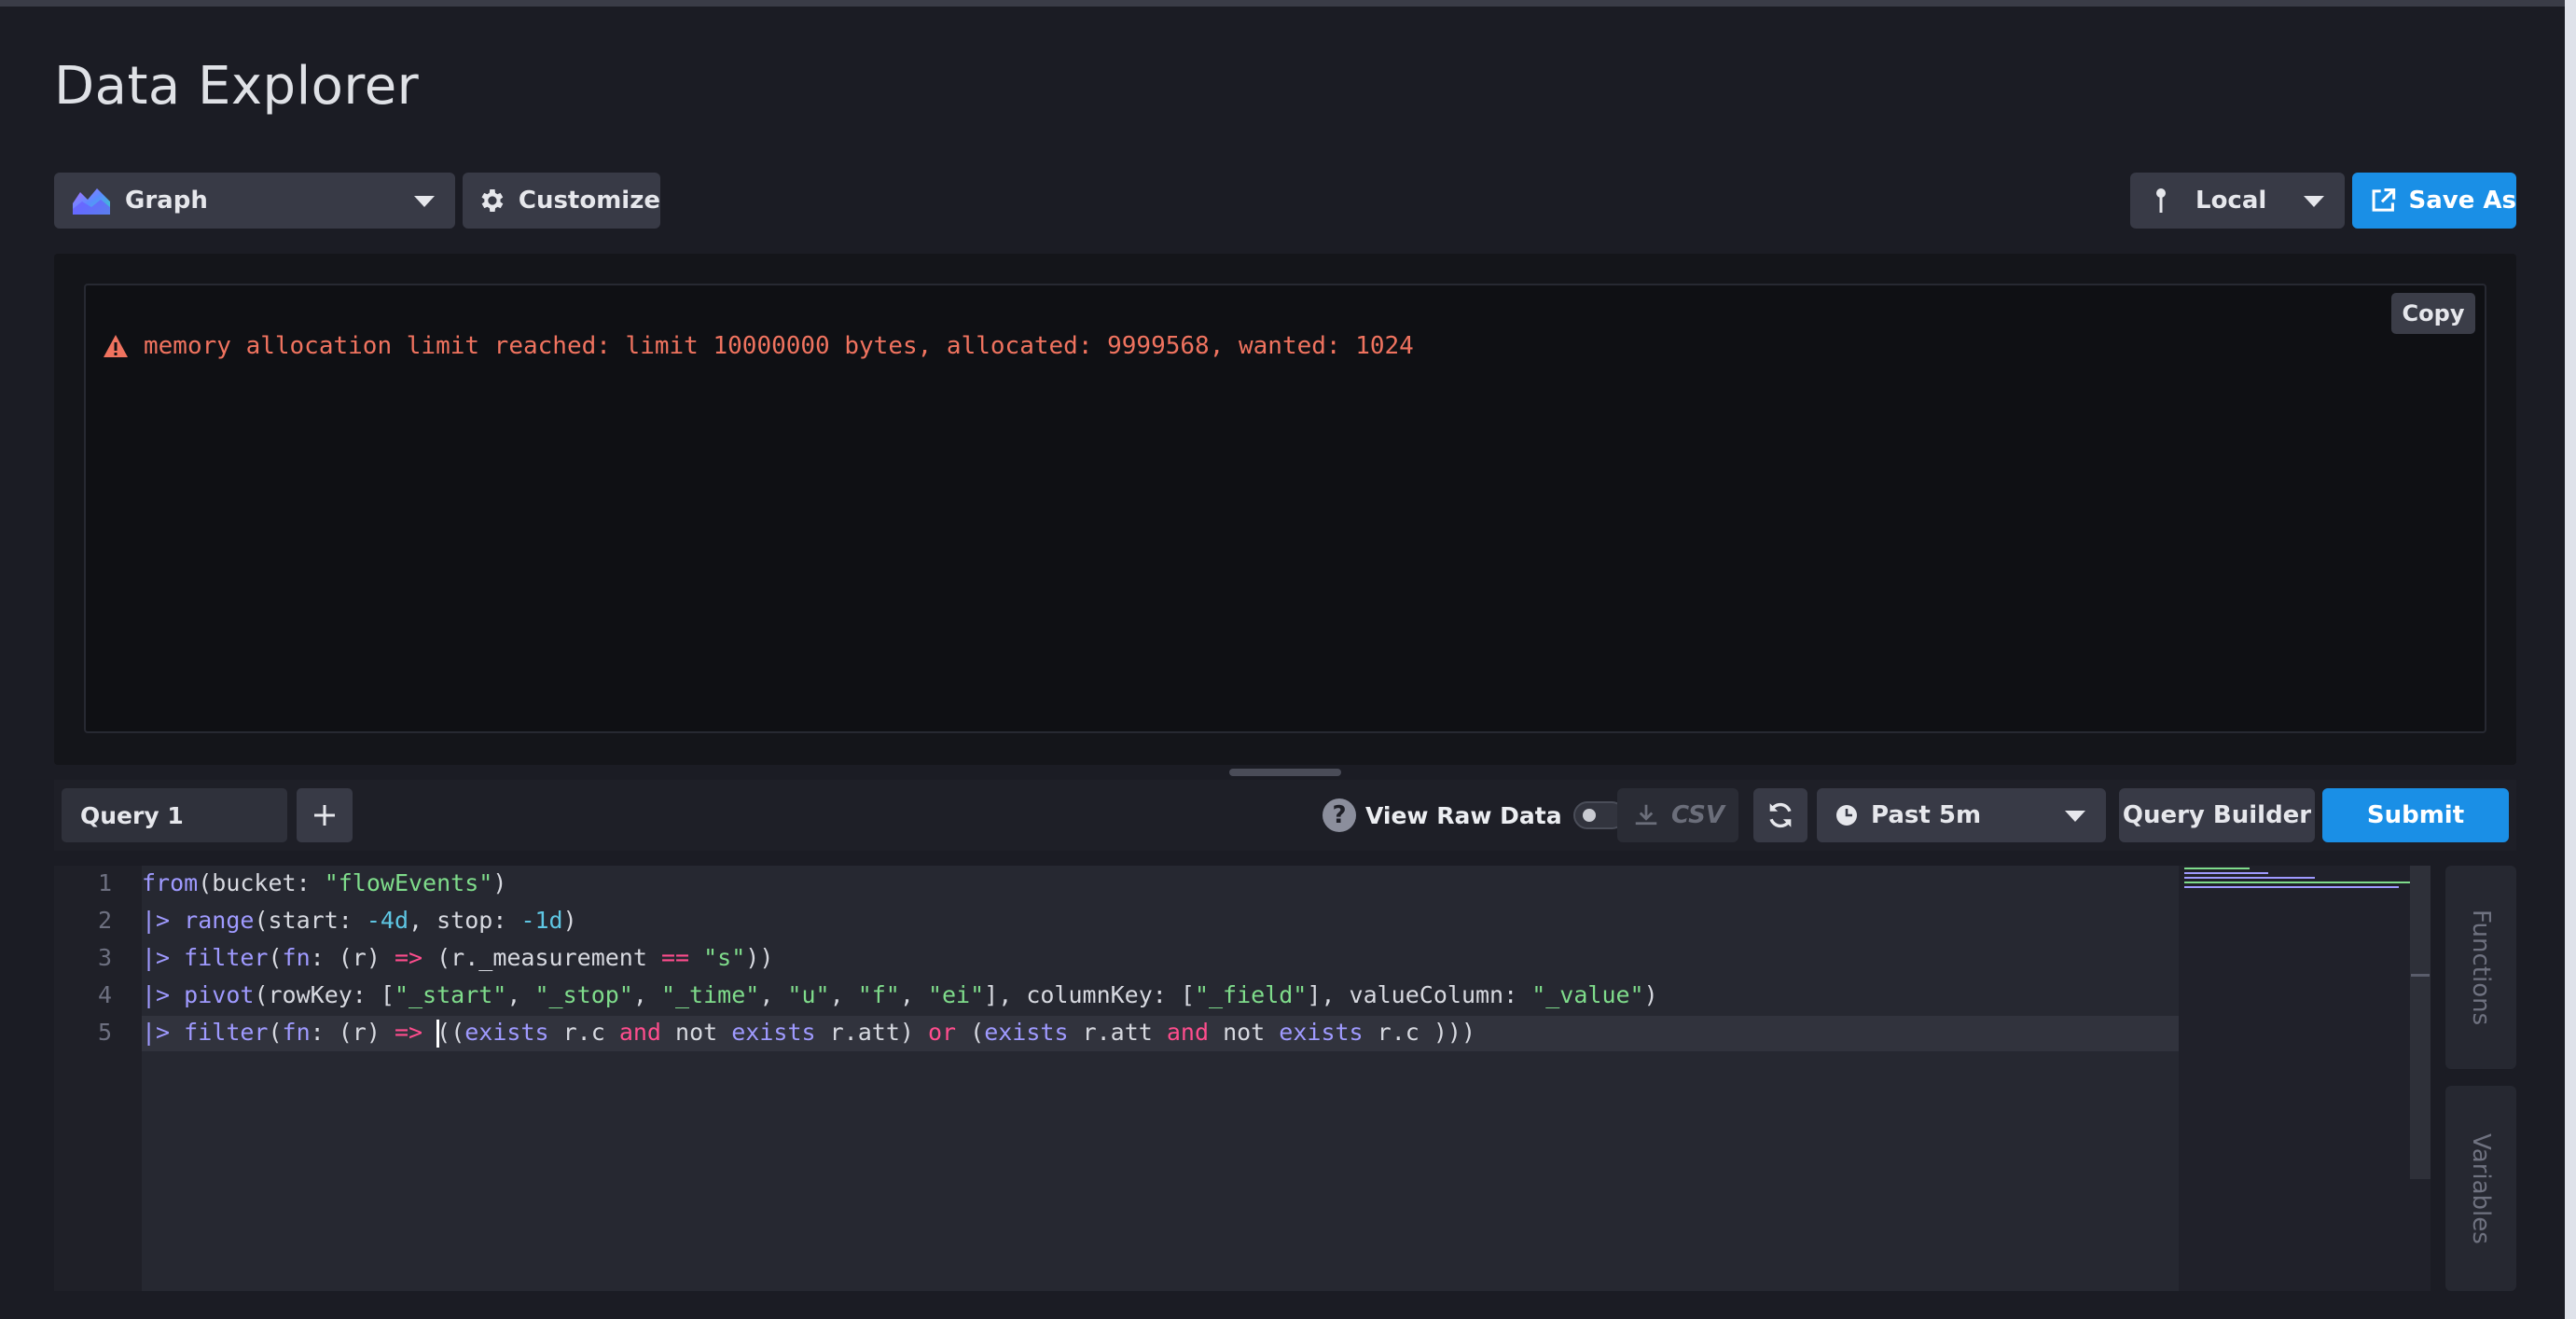 The image size is (2576, 1319). Describe the element at coordinates (1846, 815) in the screenshot. I see `clock-icon` at that location.